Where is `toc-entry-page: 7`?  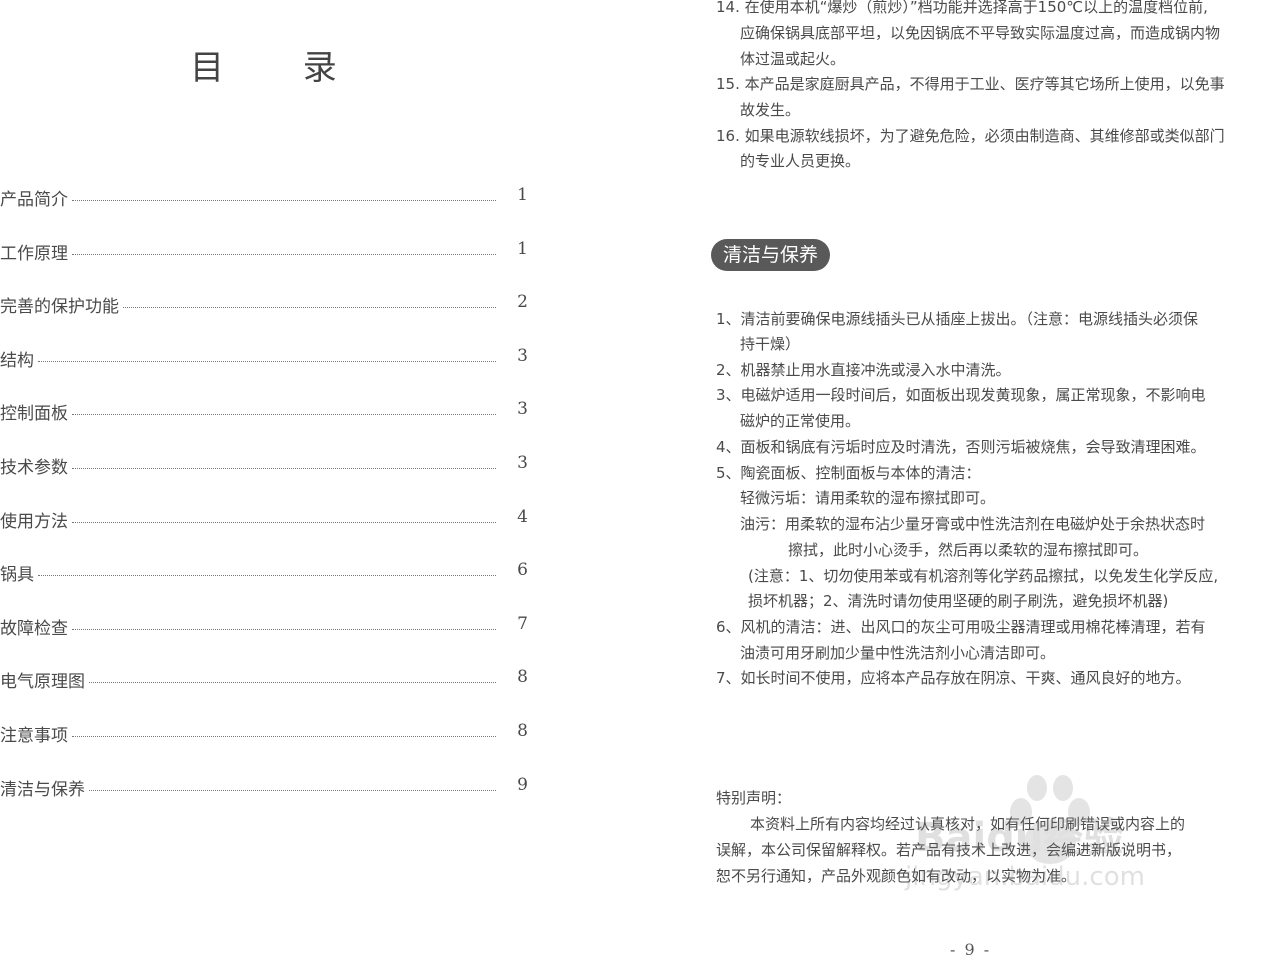
toc-entry-page: 7 is located at coordinates (522, 623).